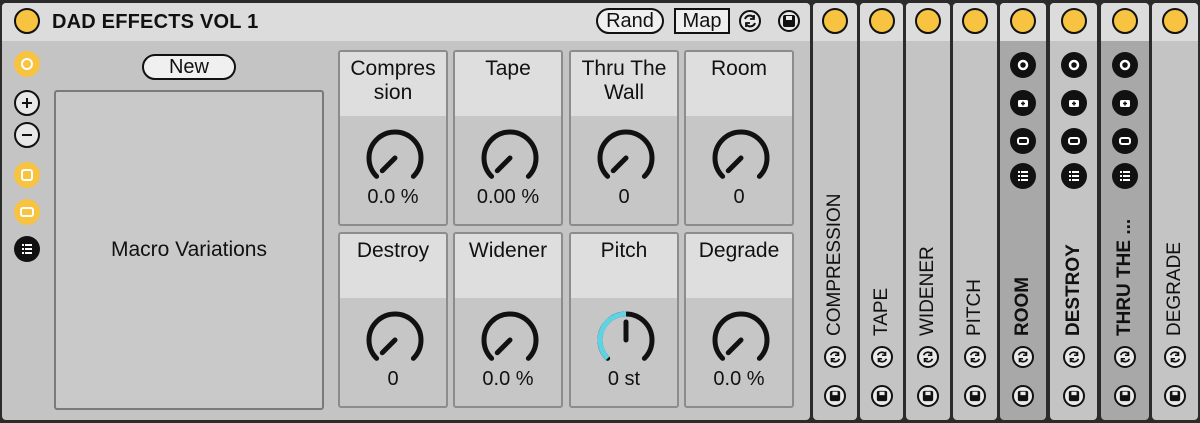  Describe the element at coordinates (624, 84) in the screenshot. I see `macro-label: Thru The Wall` at that location.